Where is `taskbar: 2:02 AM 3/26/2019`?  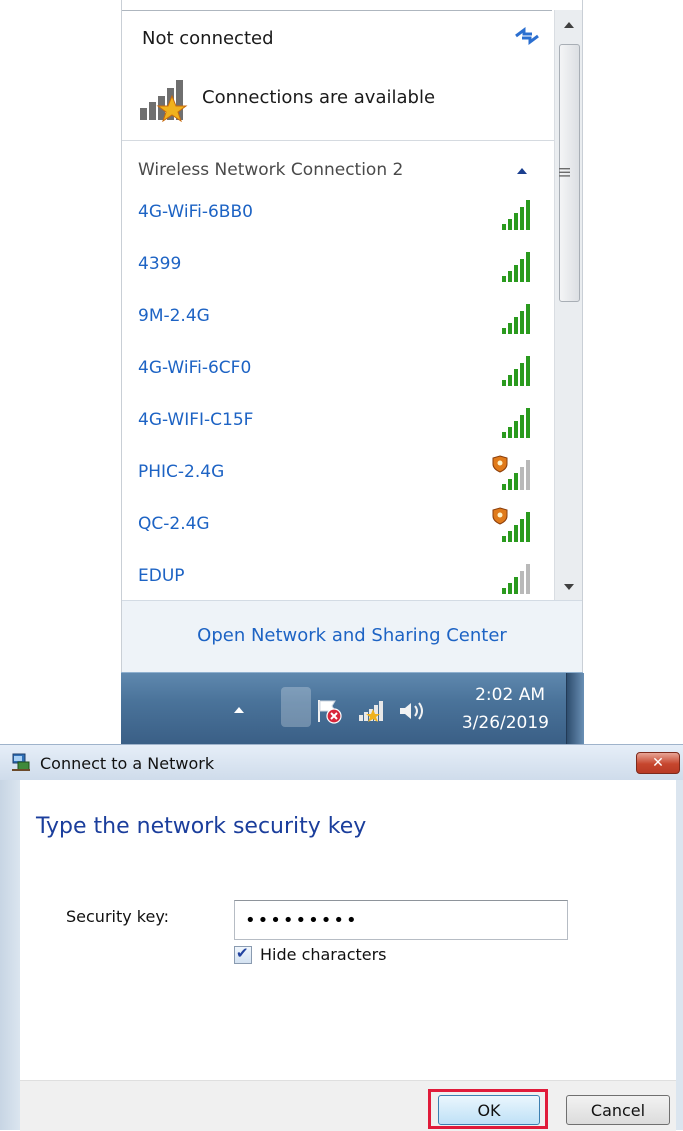
taskbar: 2:02 AM 3/26/2019 is located at coordinates (352, 708).